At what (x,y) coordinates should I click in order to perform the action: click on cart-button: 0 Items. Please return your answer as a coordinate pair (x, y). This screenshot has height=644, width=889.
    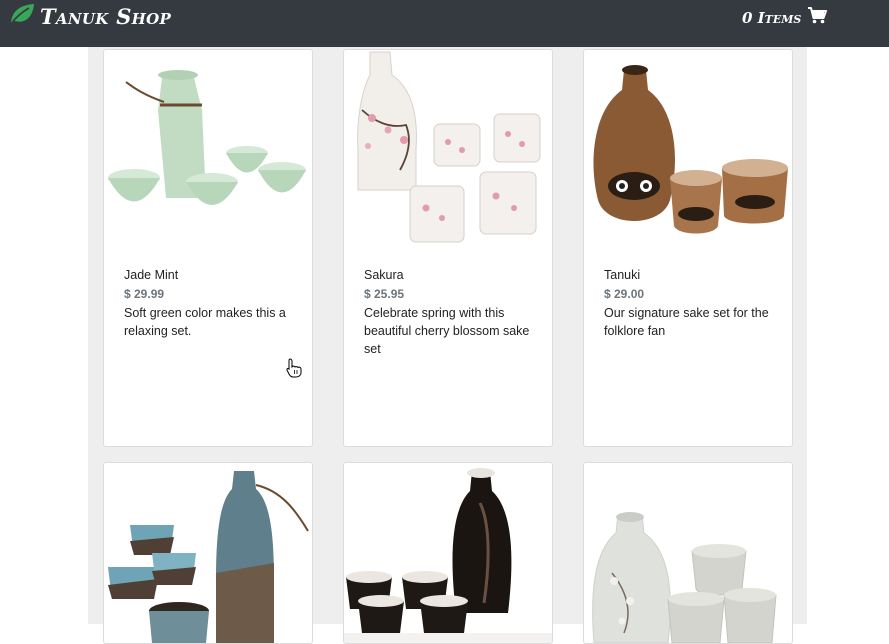
    Looking at the image, I should click on (785, 18).